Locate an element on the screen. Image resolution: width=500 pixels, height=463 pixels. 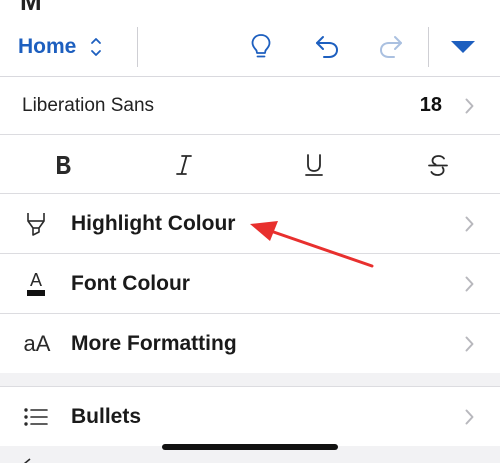
dropdown-triangle-icon is located at coordinates (463, 47).